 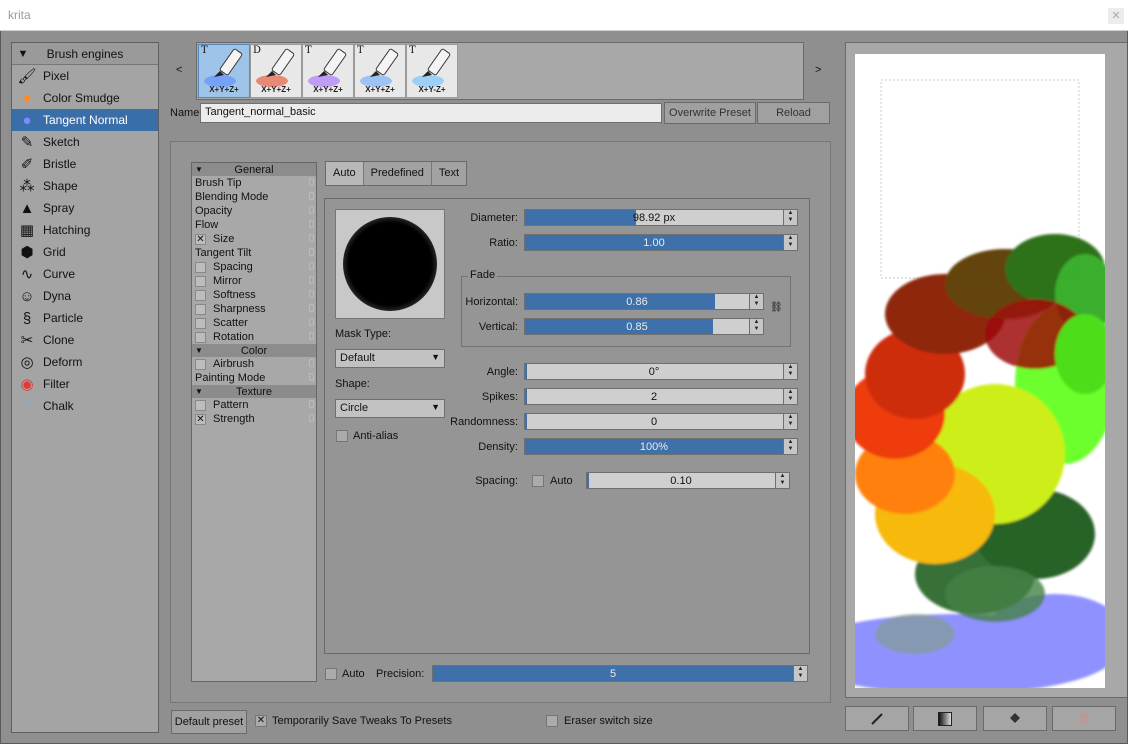 What do you see at coordinates (85, 98) in the screenshot?
I see `engine-item-color-smudge: ● Color Smudge` at bounding box center [85, 98].